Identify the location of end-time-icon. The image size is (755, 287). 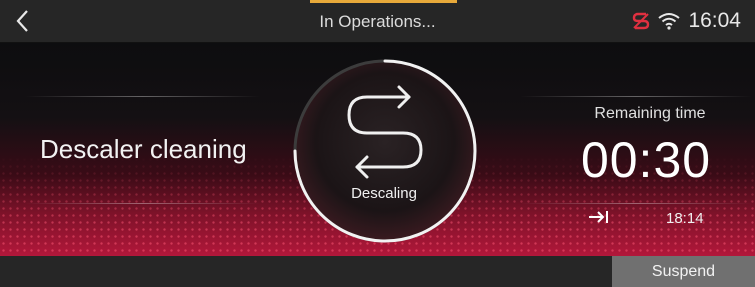
(598, 217).